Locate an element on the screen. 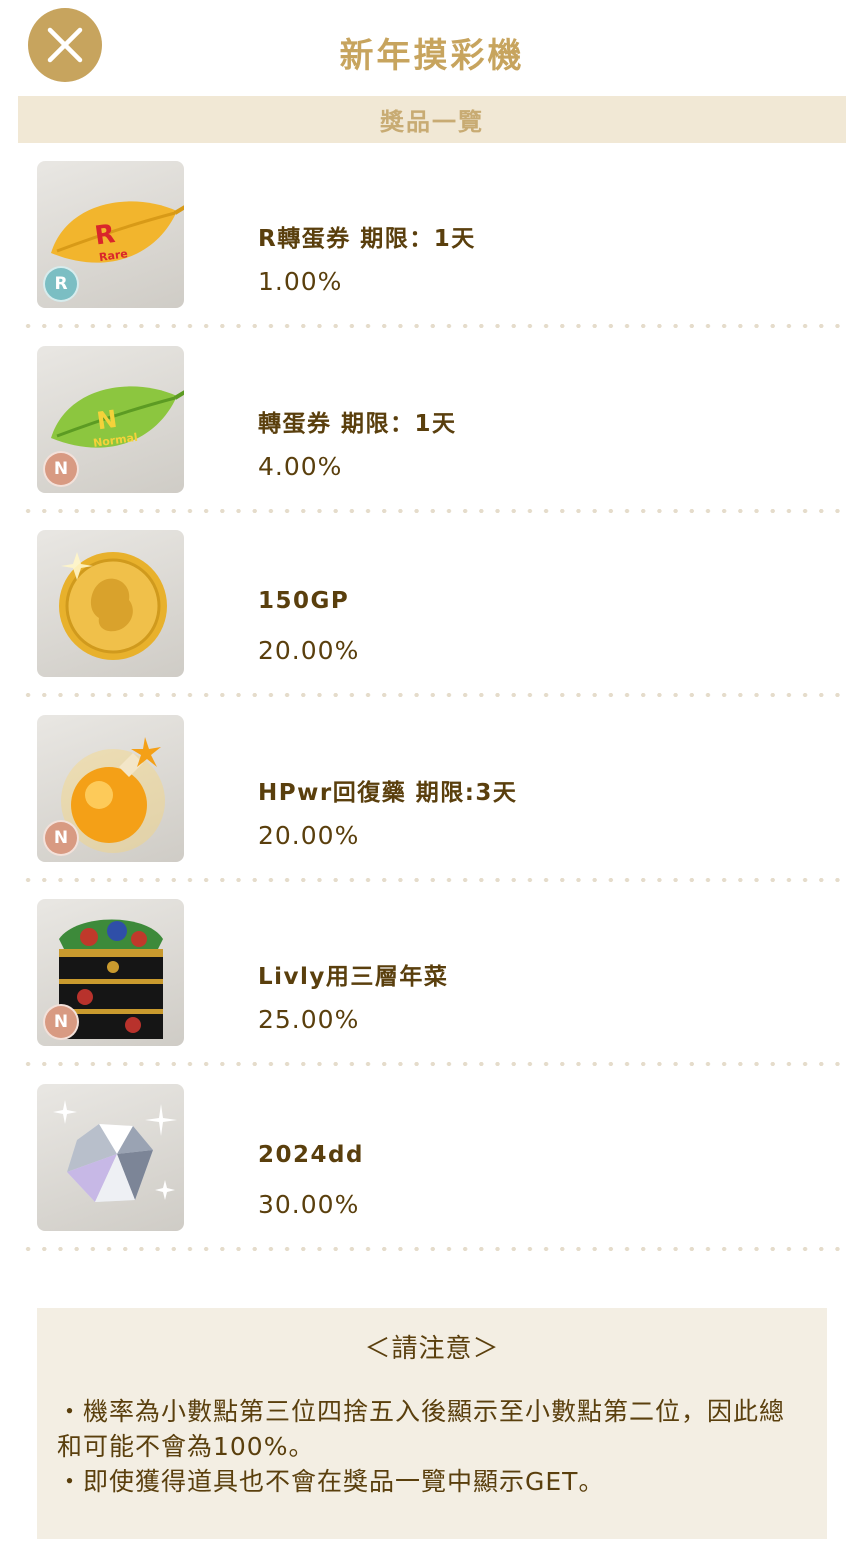  prize-item: 2024dd 30.00% is located at coordinates (432, 1176).